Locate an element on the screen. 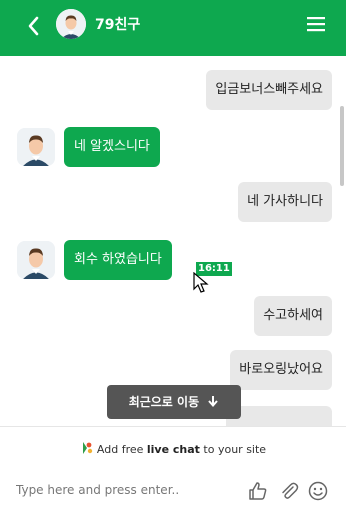 The height and width of the screenshot is (513, 346). promo-text-bold: live chat is located at coordinates (173, 449).